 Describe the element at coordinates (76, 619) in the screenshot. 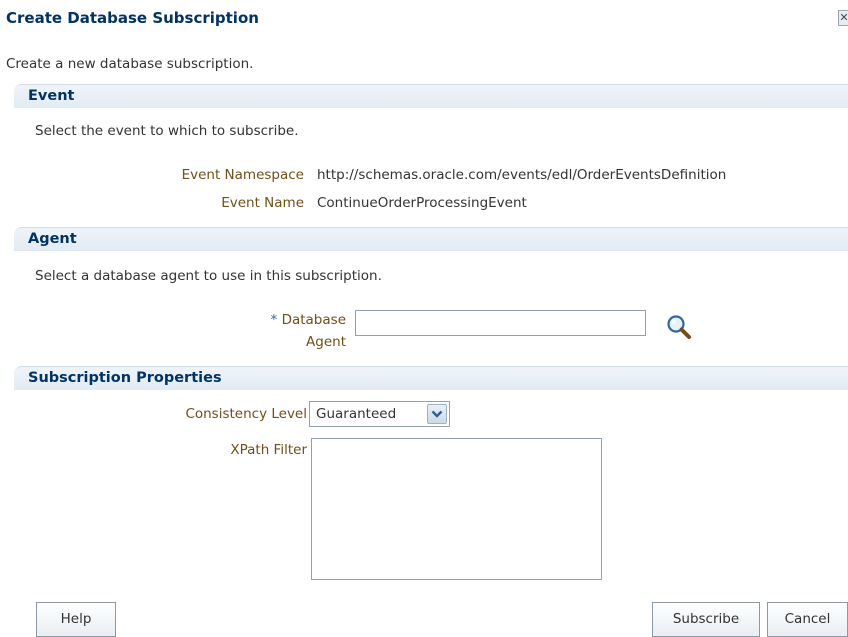

I see `help-button: Help` at that location.